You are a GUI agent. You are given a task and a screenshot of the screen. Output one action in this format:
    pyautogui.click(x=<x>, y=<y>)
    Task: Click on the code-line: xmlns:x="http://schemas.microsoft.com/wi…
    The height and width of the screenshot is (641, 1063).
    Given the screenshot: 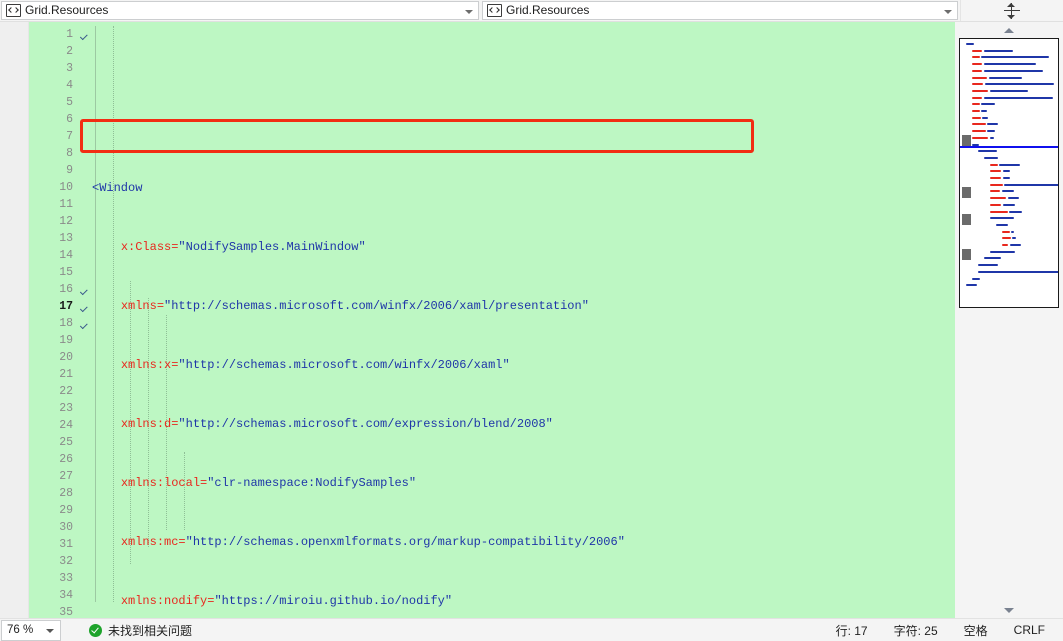 What is the action you would take?
    pyautogui.click(x=315, y=365)
    